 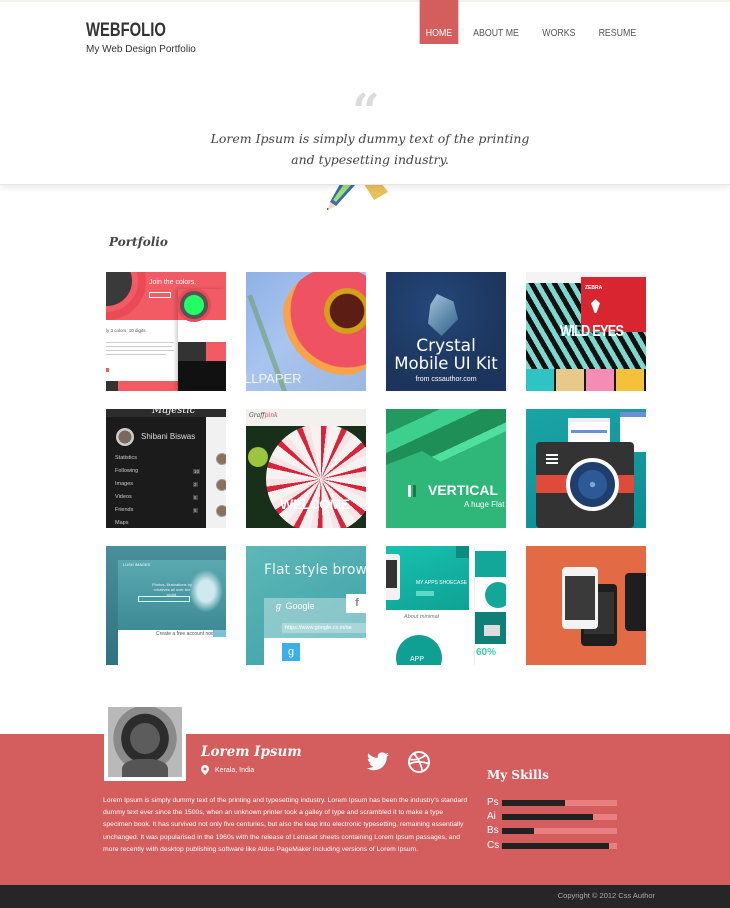 I want to click on tile-cta: Create a free account now, so click(x=185, y=634).